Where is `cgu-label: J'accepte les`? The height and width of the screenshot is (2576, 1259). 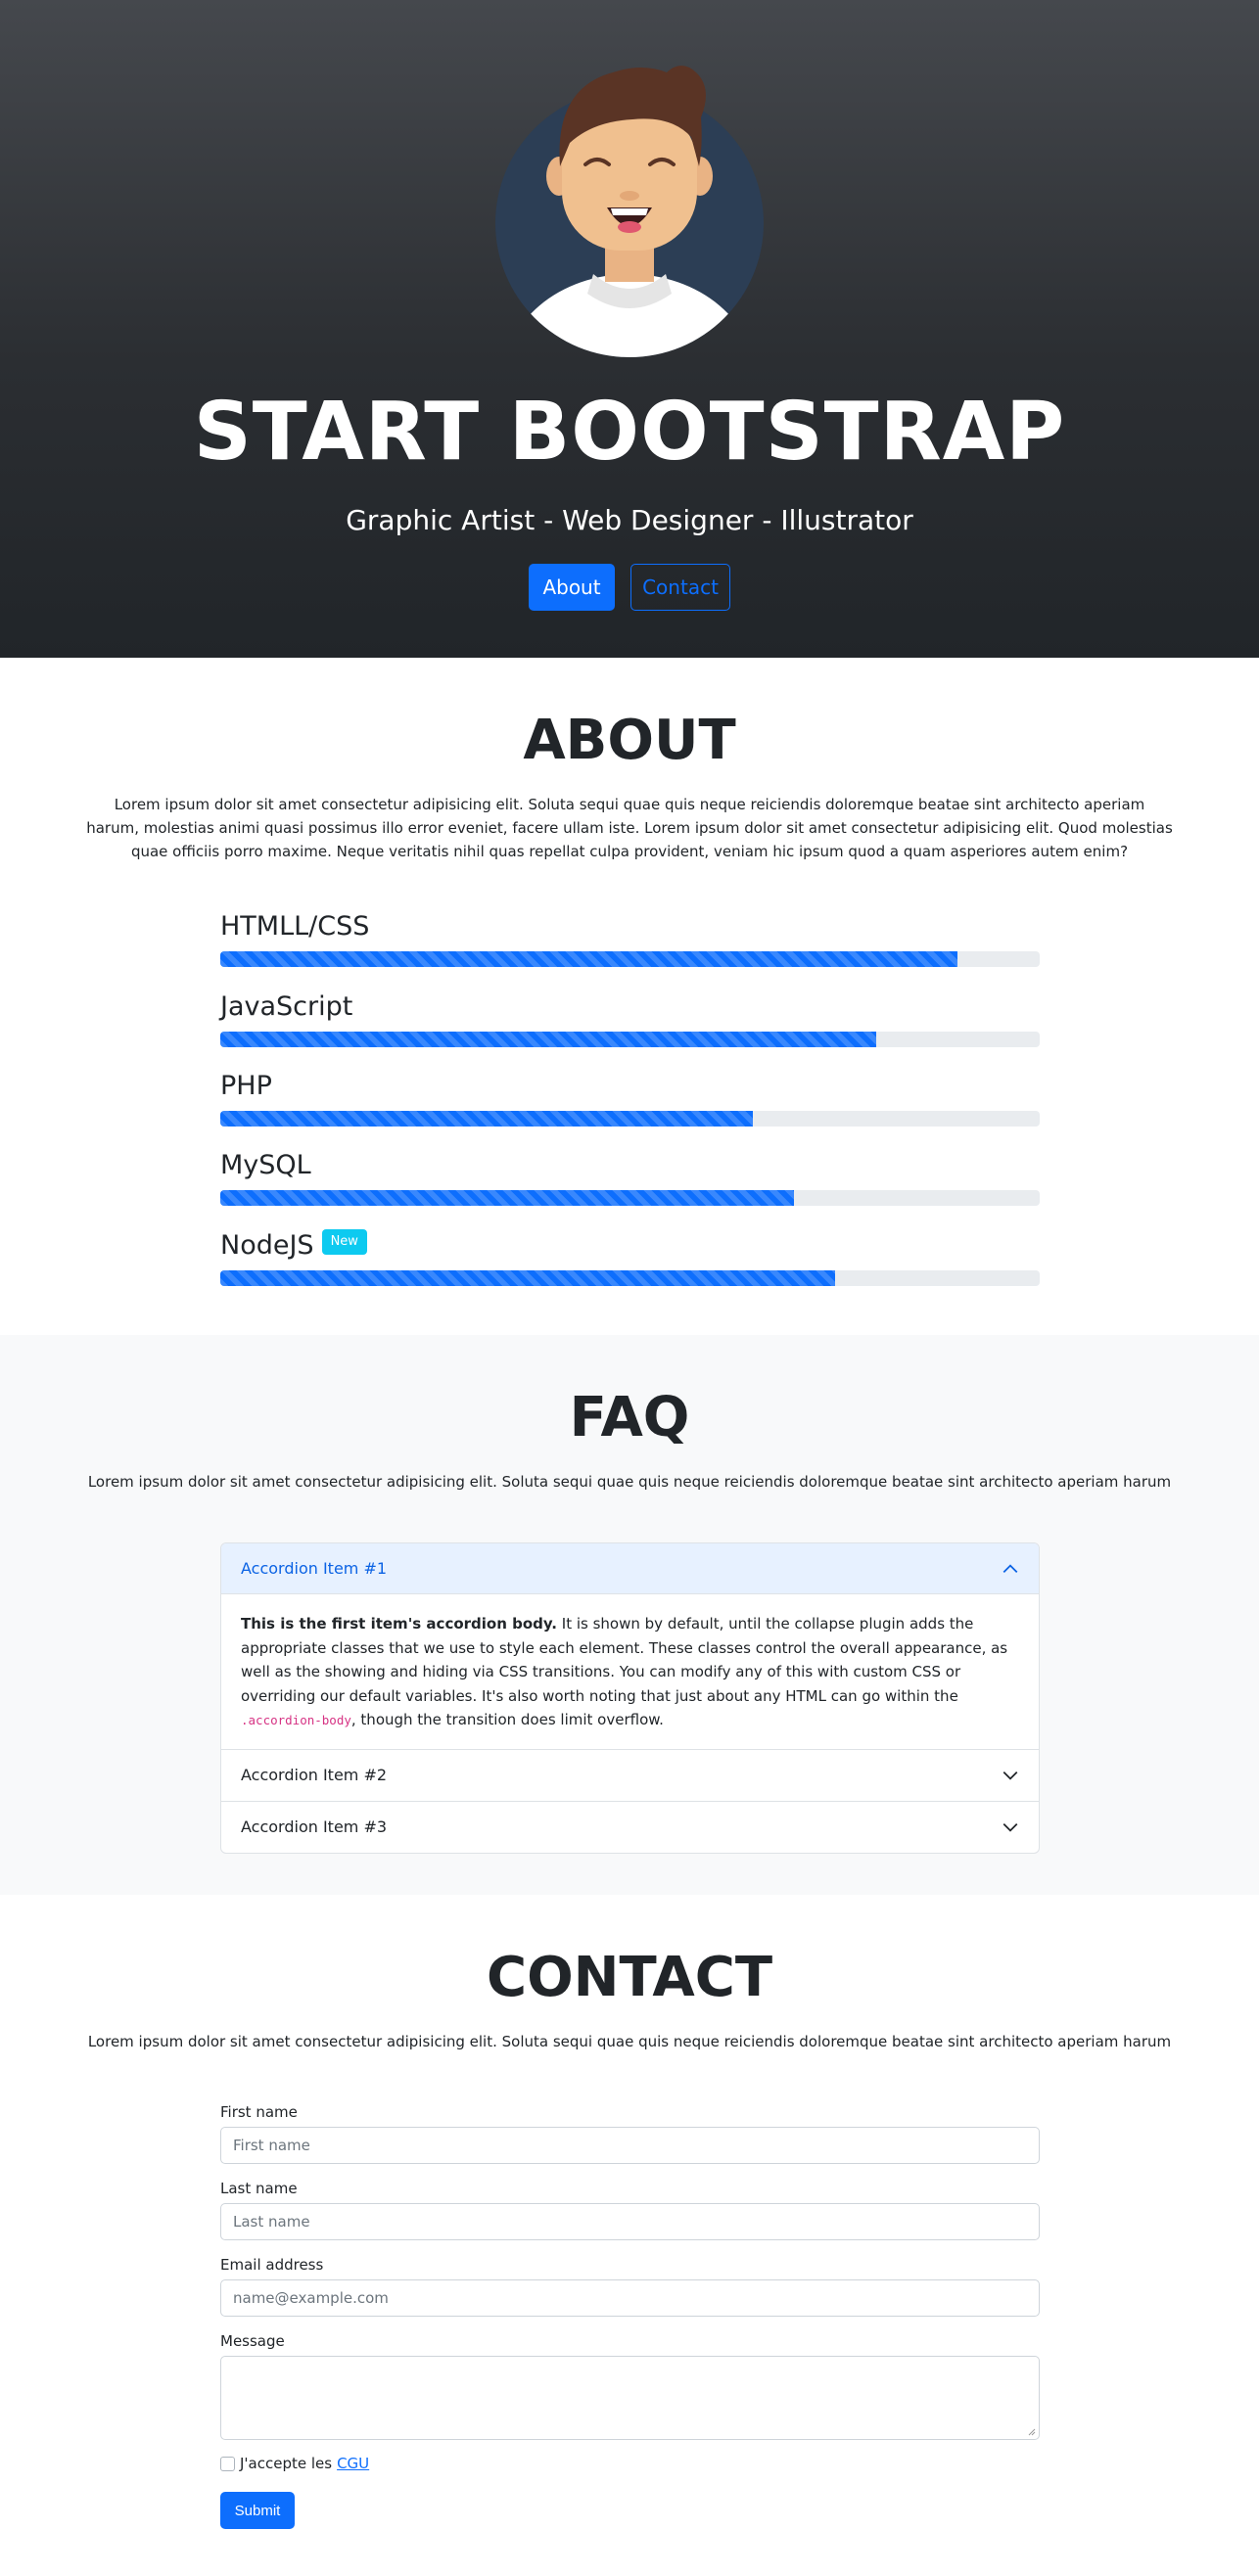
cgu-label: J'accepte les is located at coordinates (286, 2463).